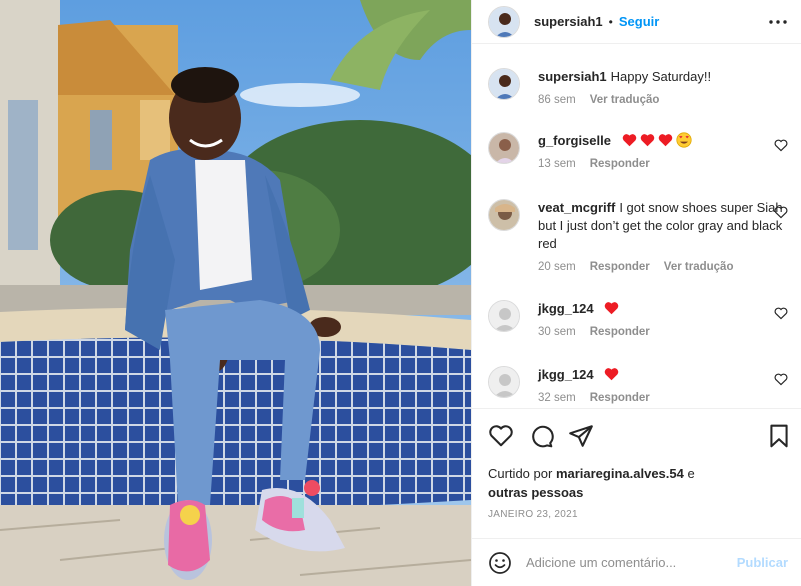 The width and height of the screenshot is (801, 586). Describe the element at coordinates (533, 514) in the screenshot. I see `post-date: JANEIRO 23, 2021` at that location.